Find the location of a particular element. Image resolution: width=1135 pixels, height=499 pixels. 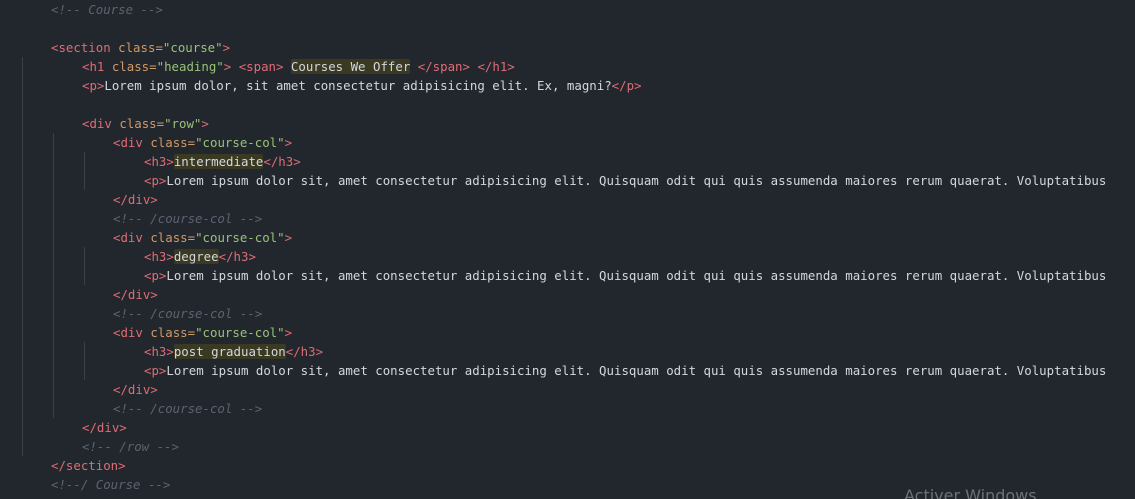

code-line: <!-- /row --> is located at coordinates (567, 446).